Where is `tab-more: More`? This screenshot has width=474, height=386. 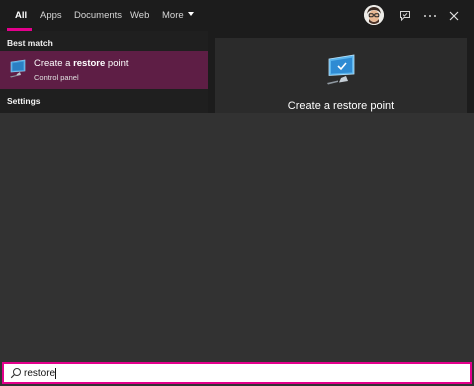 tab-more: More is located at coordinates (178, 15).